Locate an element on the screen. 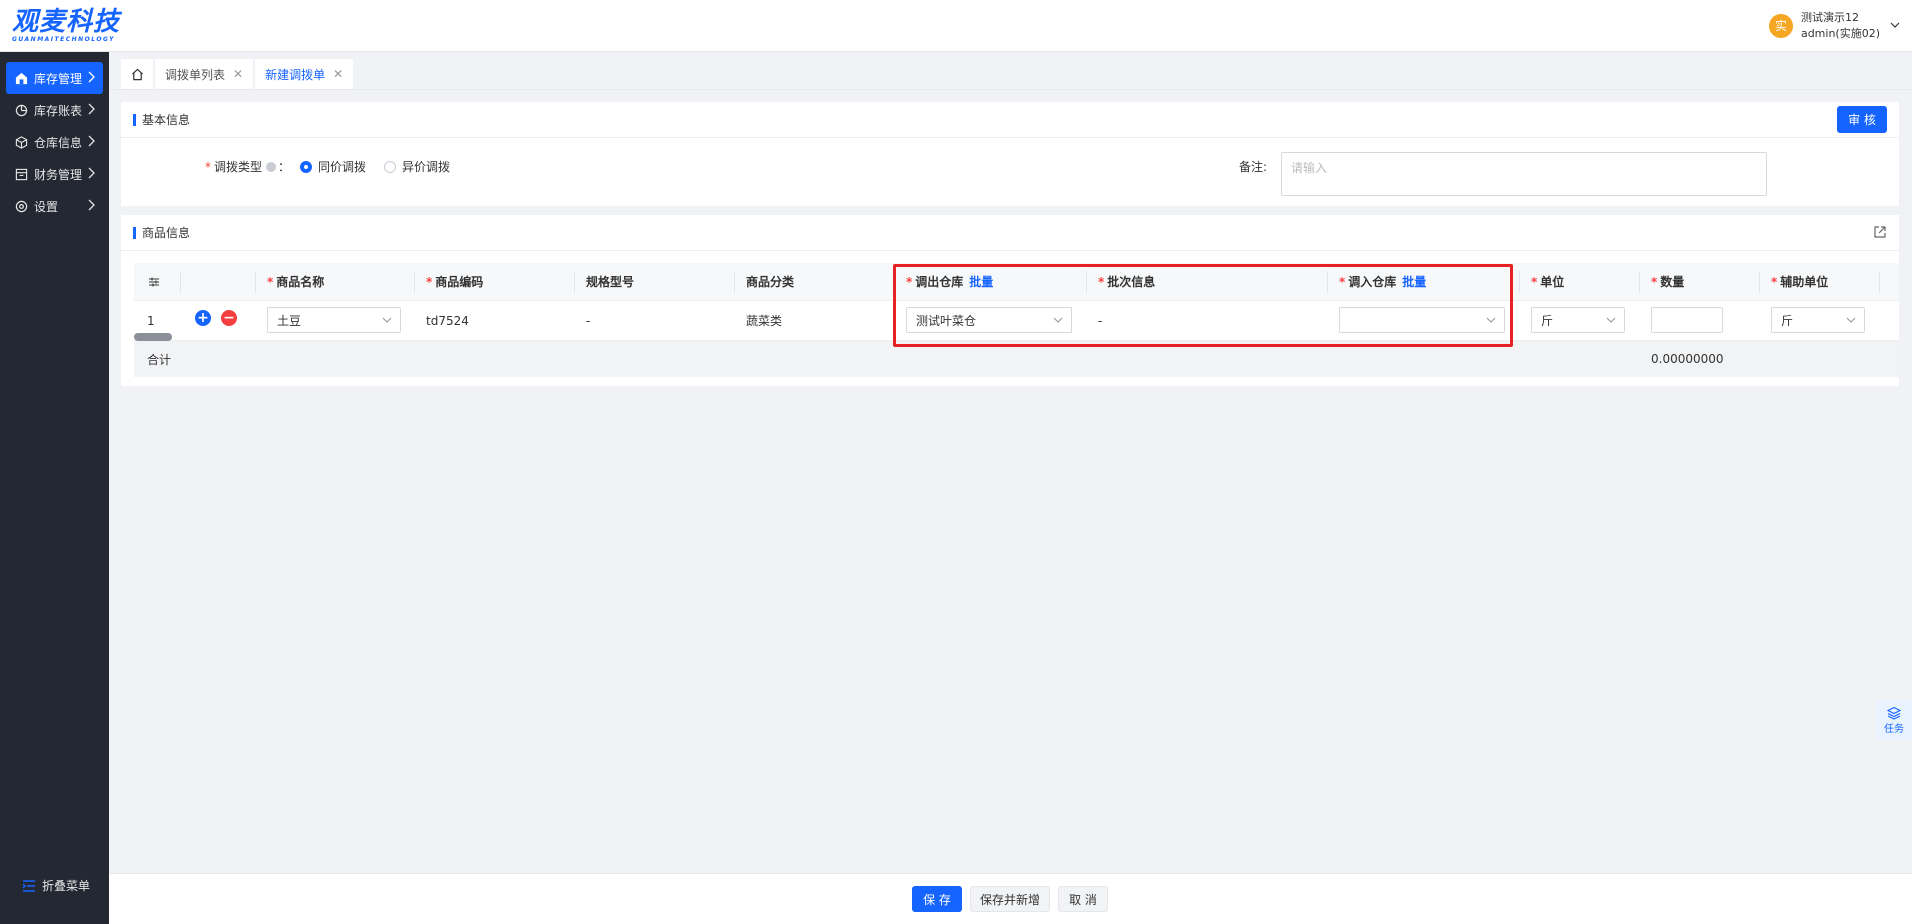  user-name: 测试演示12 is located at coordinates (1829, 17).